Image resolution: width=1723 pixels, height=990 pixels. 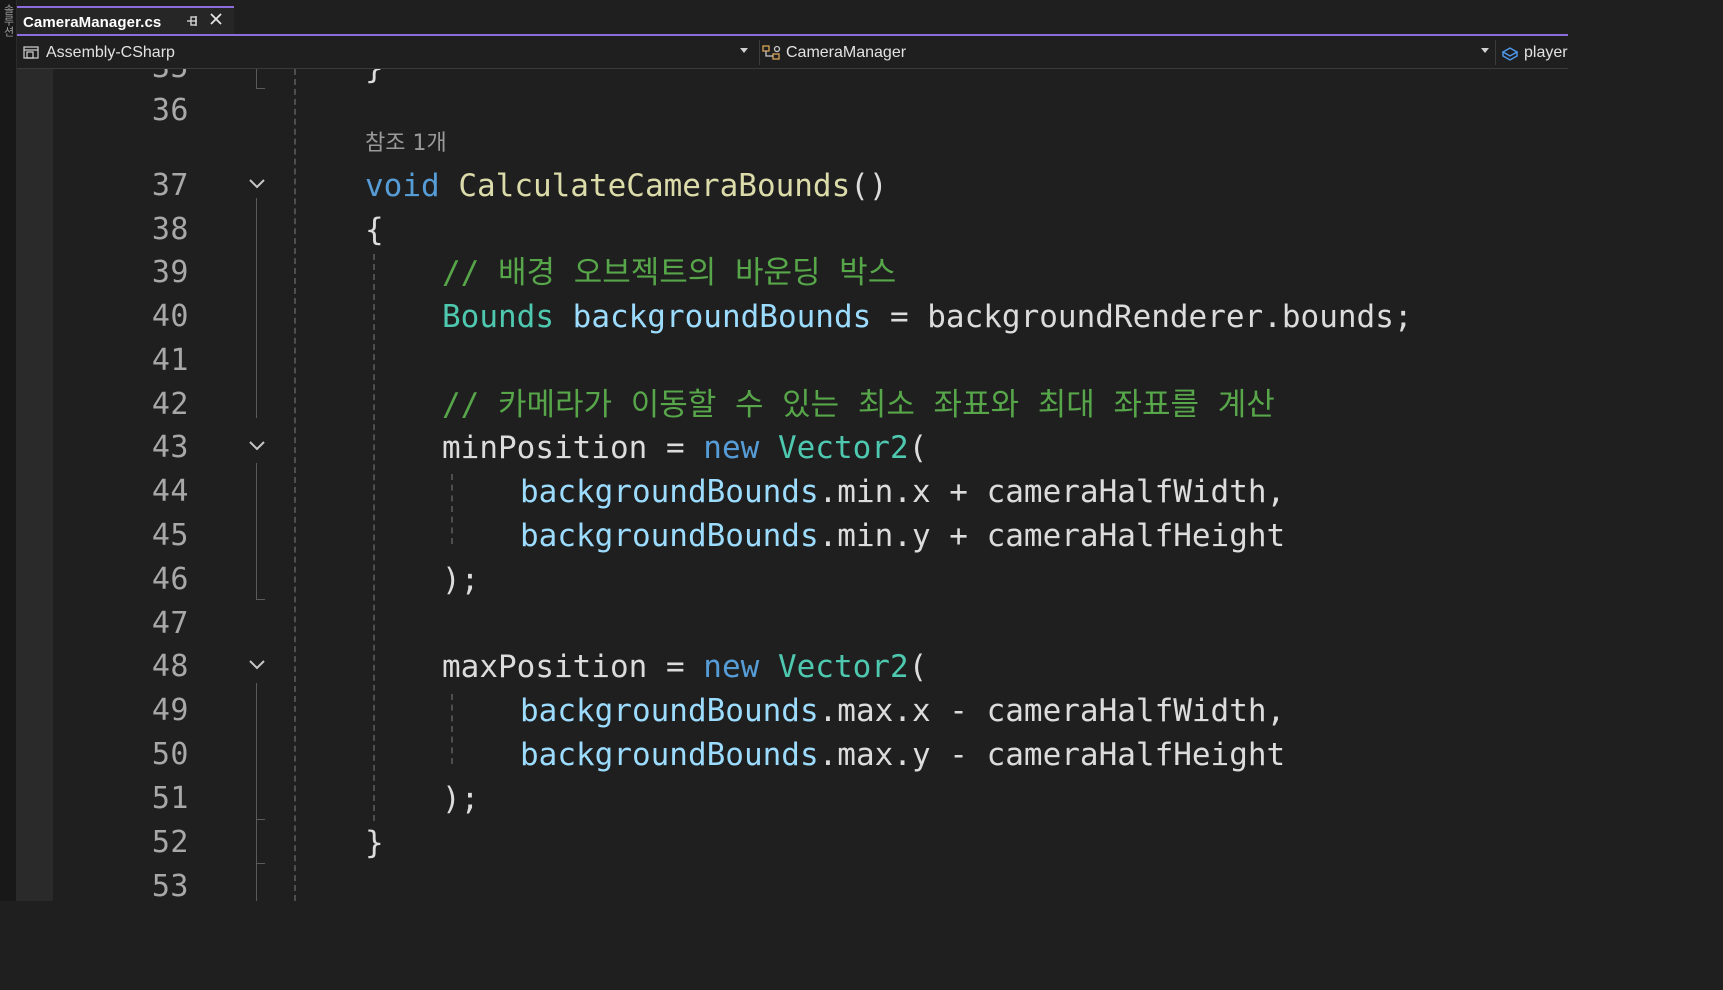 I want to click on code-token: (), so click(x=869, y=186).